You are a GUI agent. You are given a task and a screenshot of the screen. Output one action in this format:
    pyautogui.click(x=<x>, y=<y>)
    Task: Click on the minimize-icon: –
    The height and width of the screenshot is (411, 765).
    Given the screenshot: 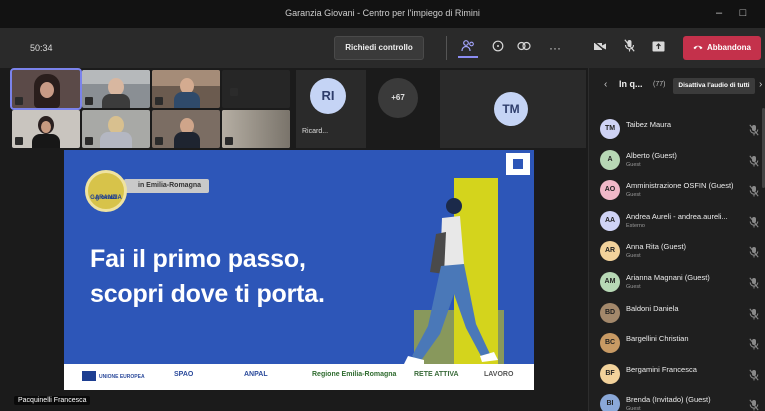 What is the action you would take?
    pyautogui.click(x=719, y=13)
    